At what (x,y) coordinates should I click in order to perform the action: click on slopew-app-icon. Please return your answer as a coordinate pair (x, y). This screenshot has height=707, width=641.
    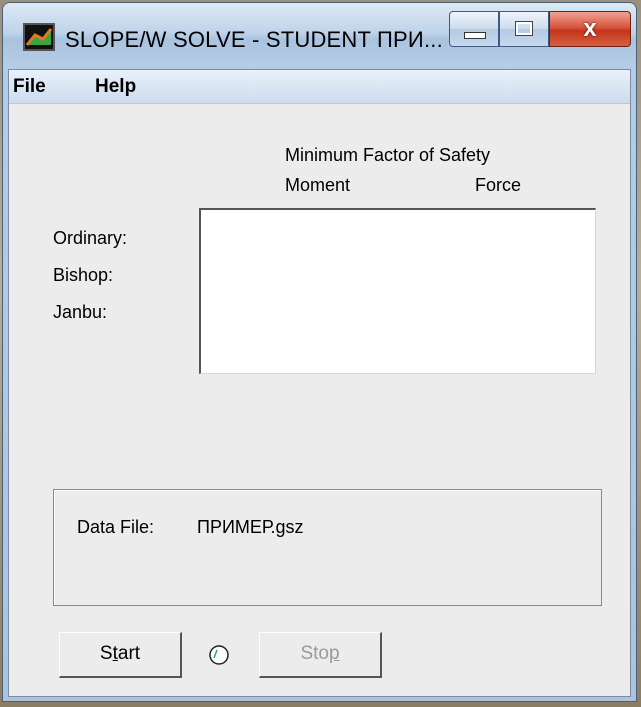
    Looking at the image, I should click on (39, 37).